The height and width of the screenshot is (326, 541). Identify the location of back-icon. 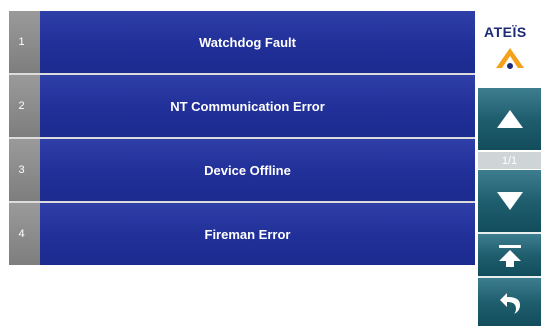
(509, 303).